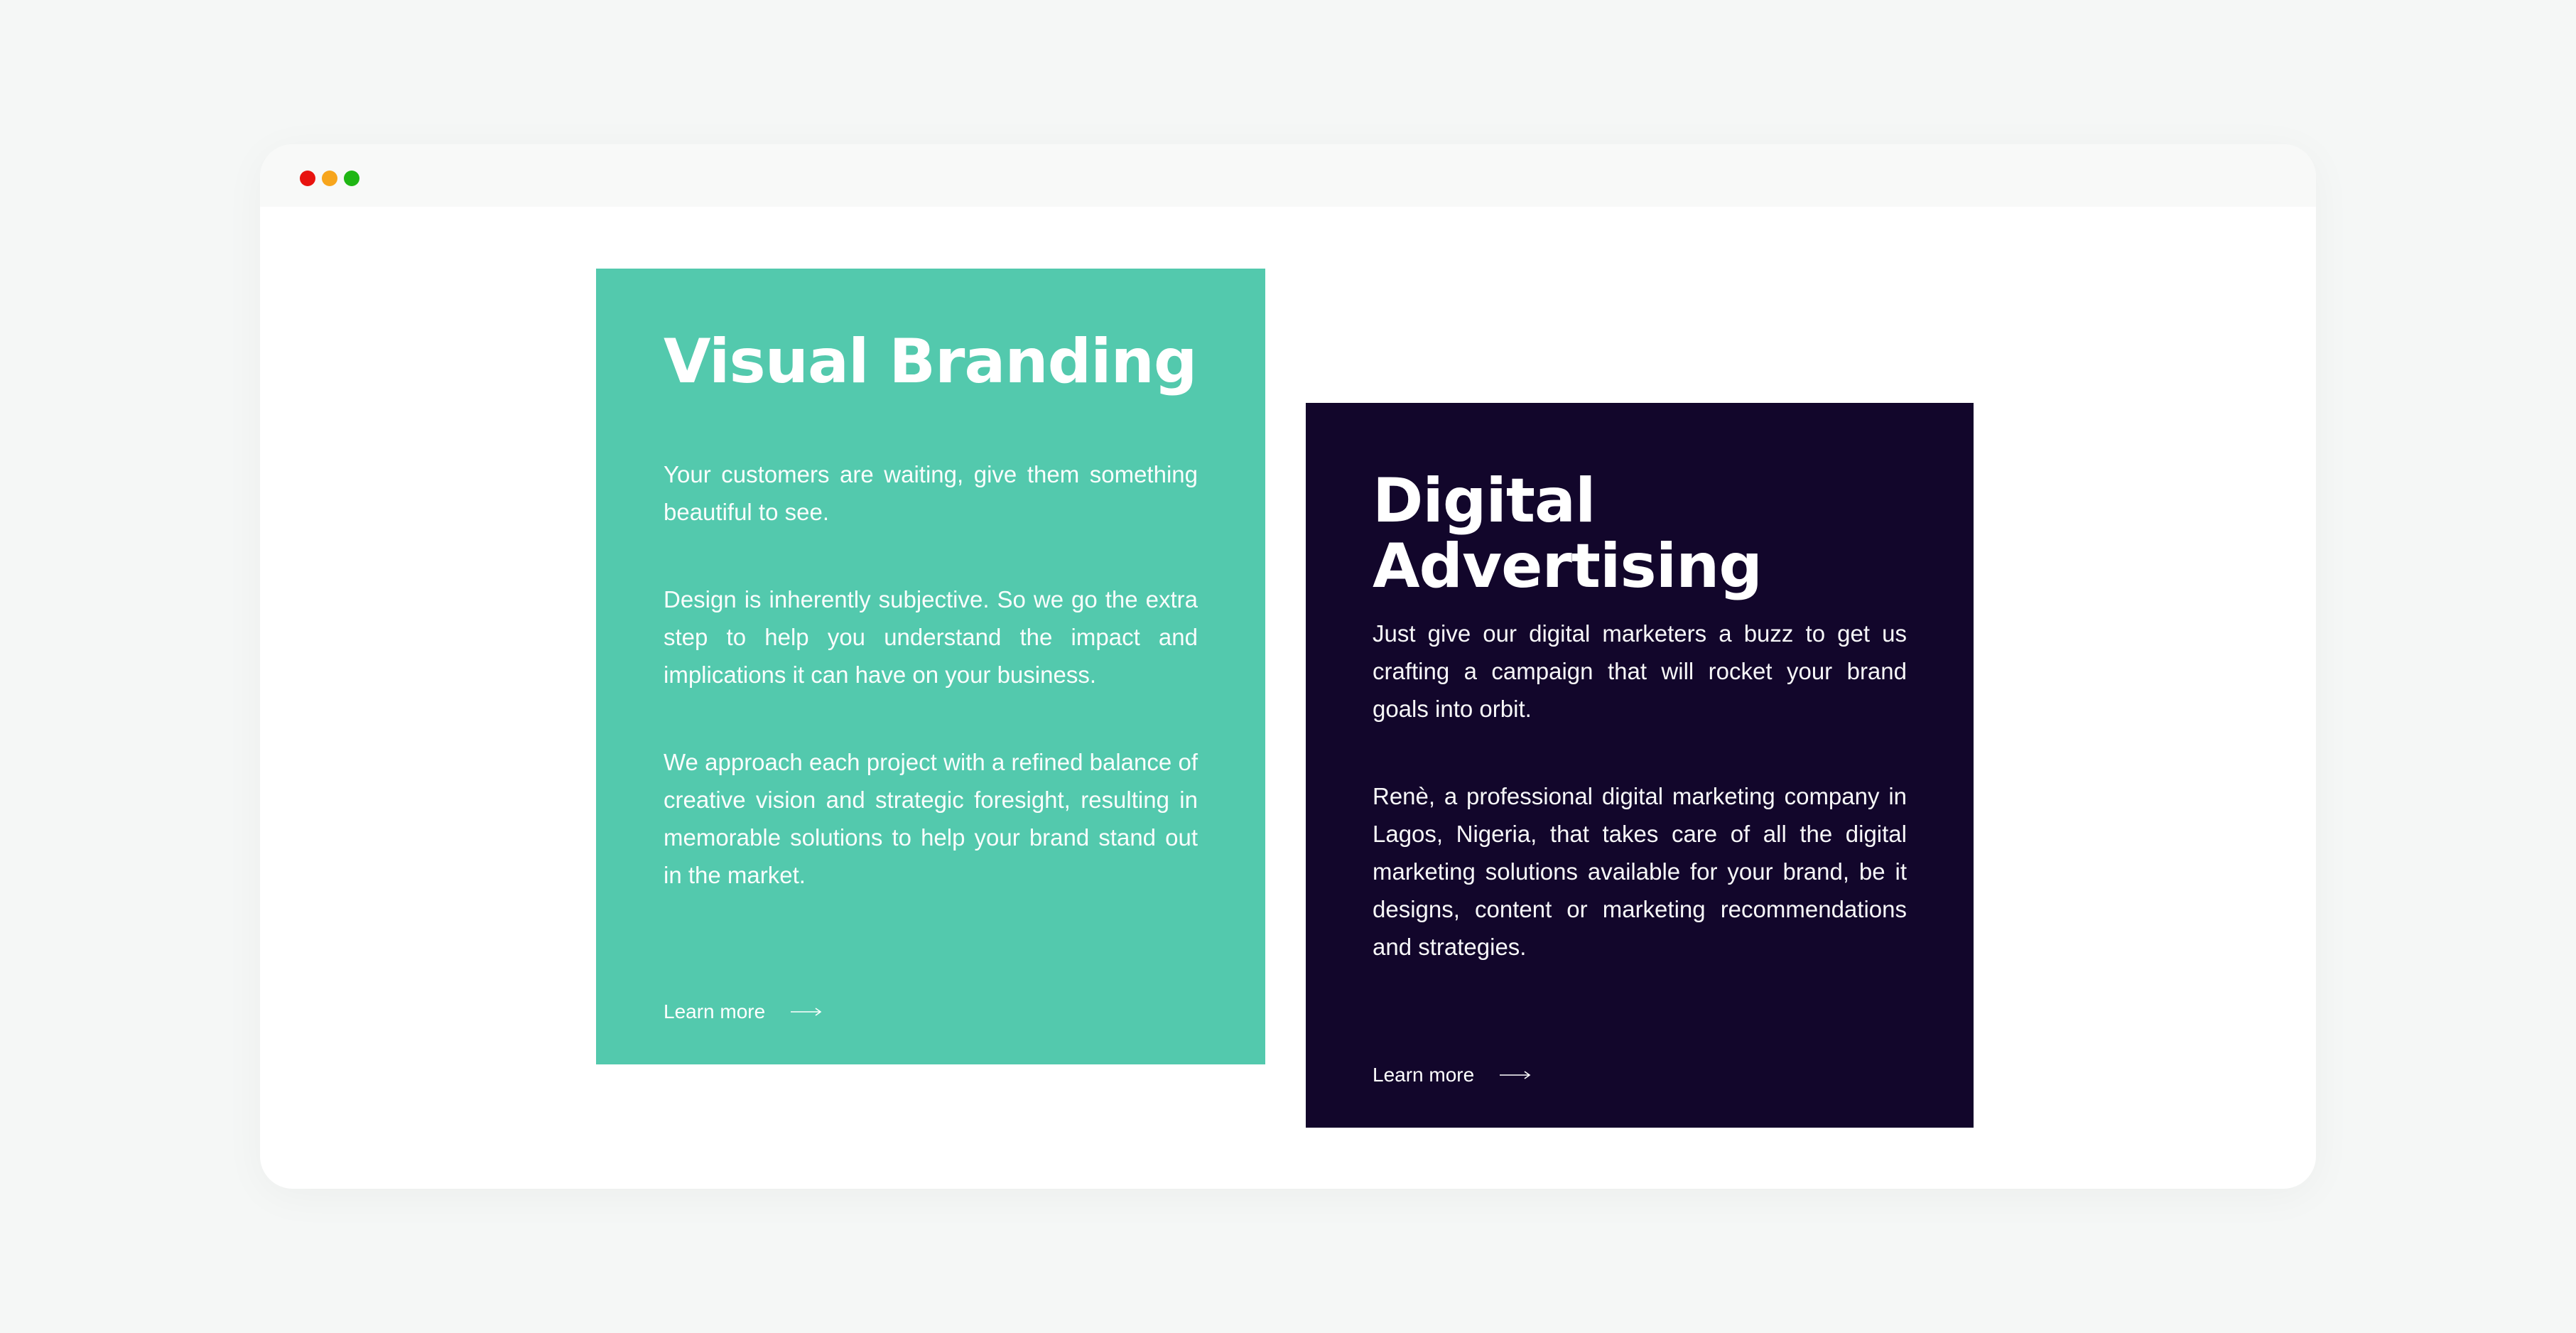 Image resolution: width=2576 pixels, height=1333 pixels. Describe the element at coordinates (329, 178) in the screenshot. I see `minimize-window-dot` at that location.